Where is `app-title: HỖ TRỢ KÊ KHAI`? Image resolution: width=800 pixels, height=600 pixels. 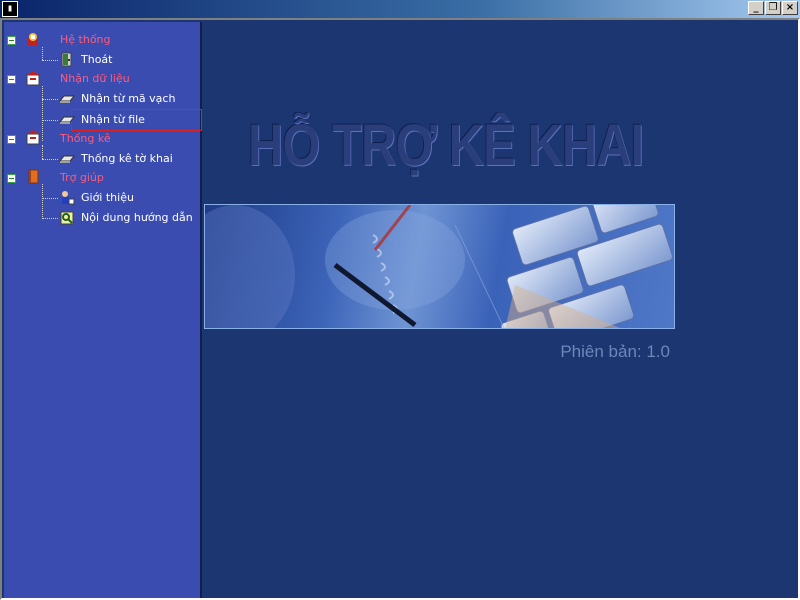 app-title: HỖ TRỢ KÊ KHAI is located at coordinates (446, 145).